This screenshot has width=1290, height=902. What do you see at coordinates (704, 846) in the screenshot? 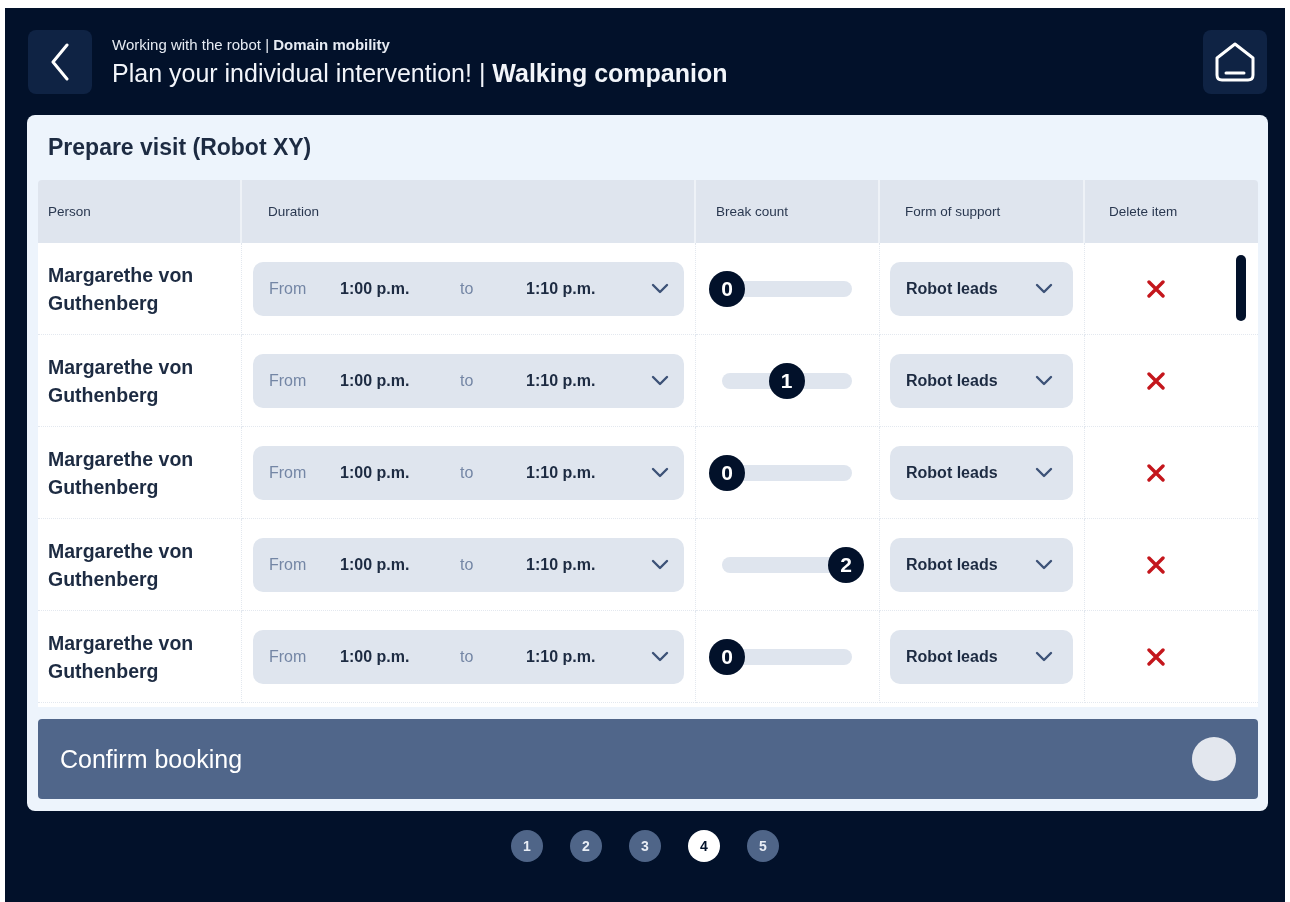
I see `step-button: 4` at bounding box center [704, 846].